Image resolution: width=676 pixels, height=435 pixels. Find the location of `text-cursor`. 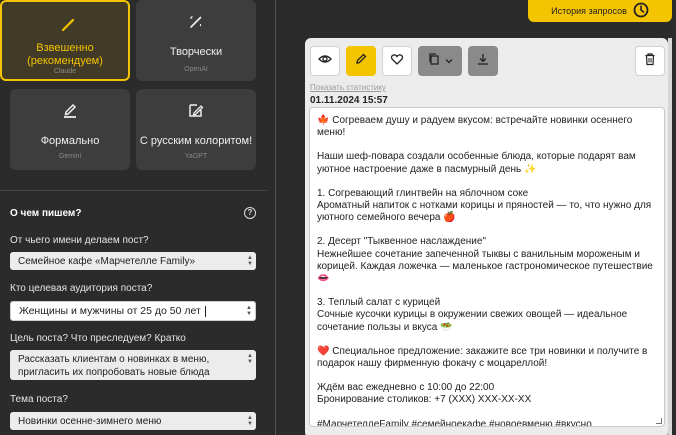

text-cursor is located at coordinates (205, 311).